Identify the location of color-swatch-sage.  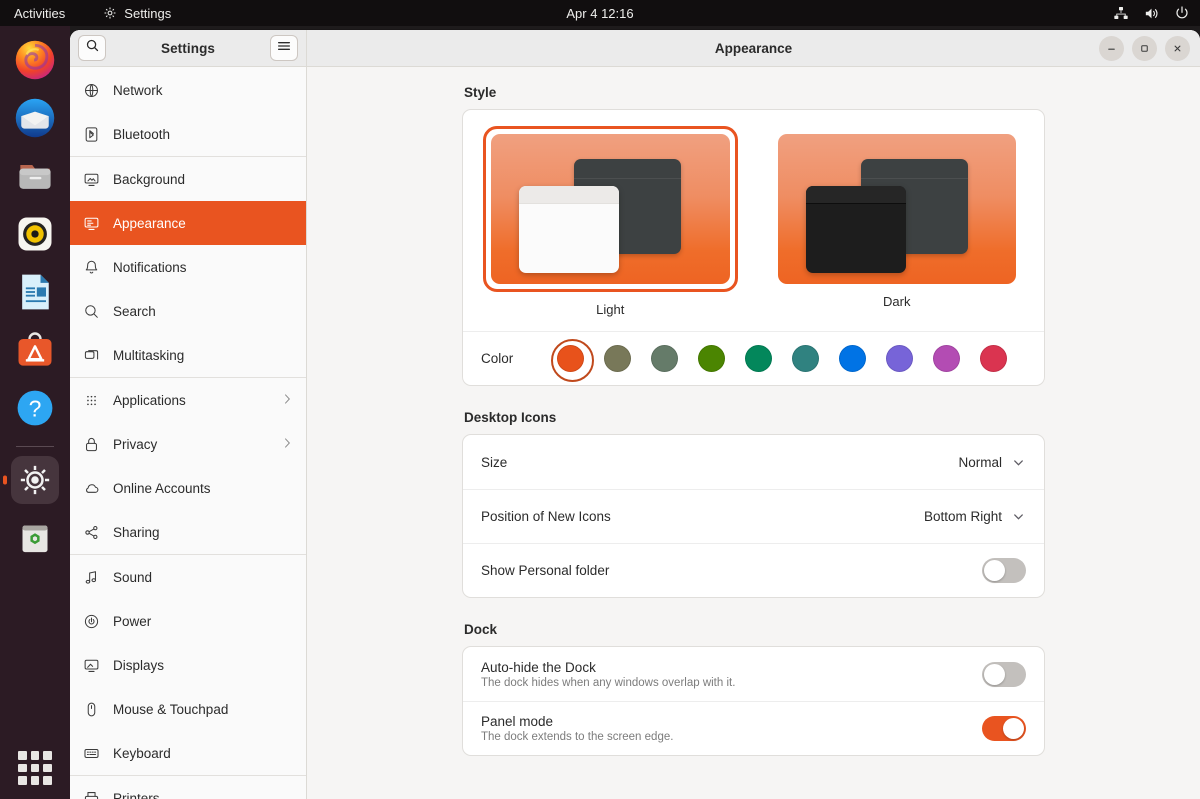
(664, 358).